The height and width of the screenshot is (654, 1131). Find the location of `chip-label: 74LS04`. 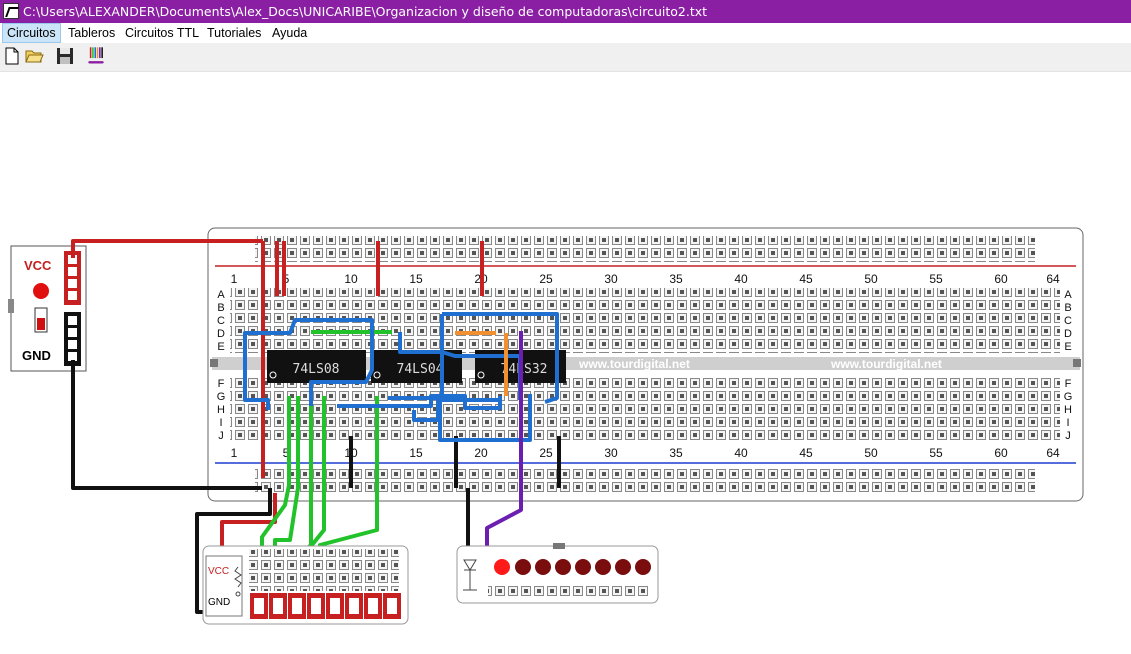

chip-label: 74LS04 is located at coordinates (420, 369).